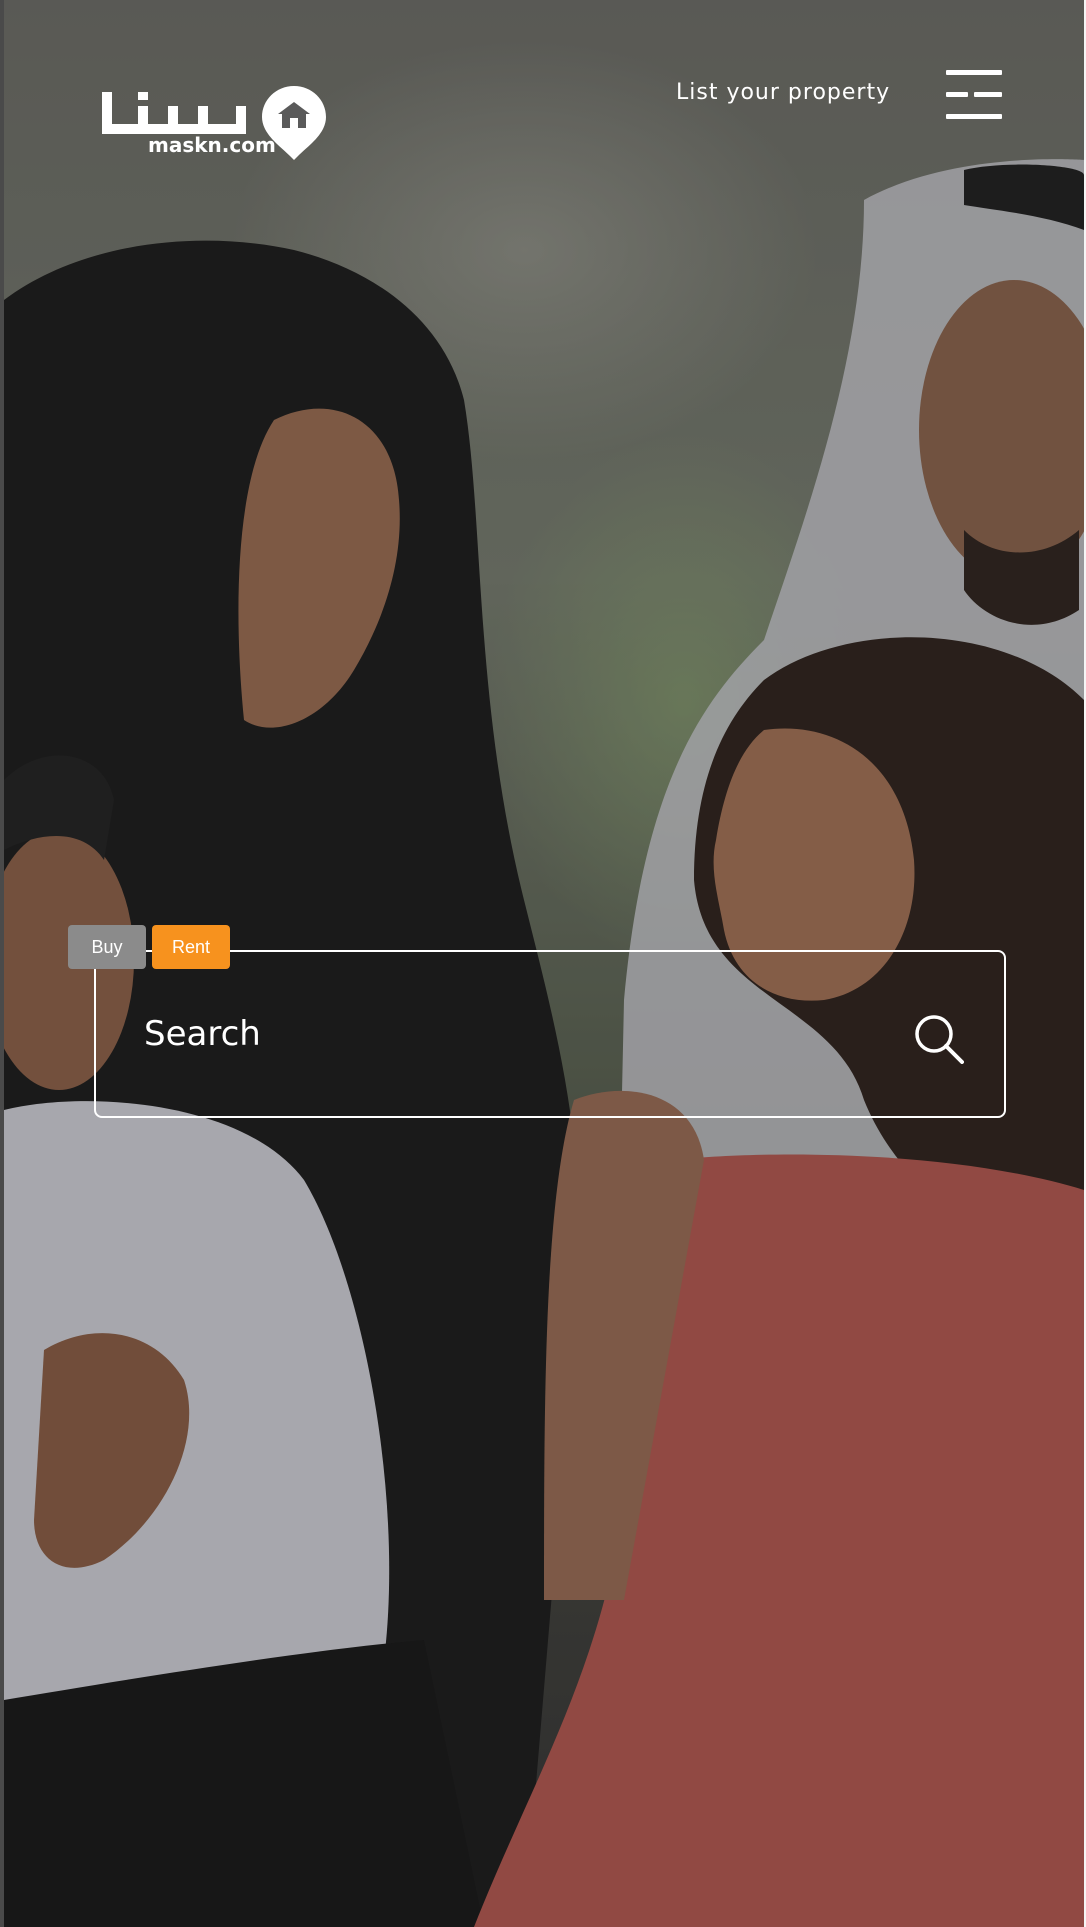  What do you see at coordinates (988, 94) in the screenshot?
I see `menu-line-middle-right` at bounding box center [988, 94].